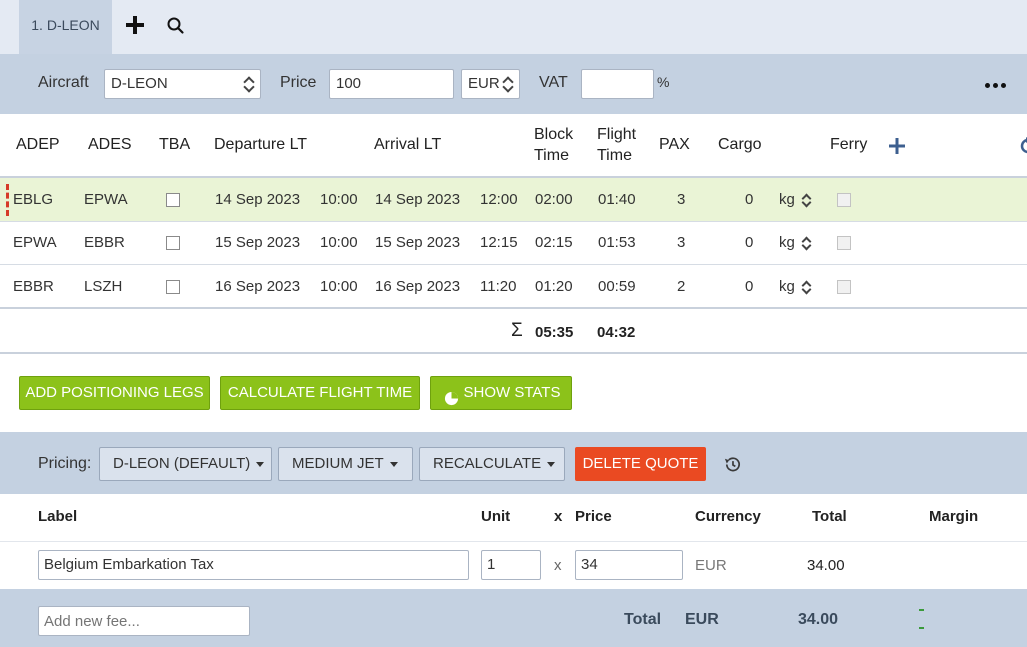 This screenshot has width=1027, height=647. Describe the element at coordinates (553, 82) in the screenshot. I see `vat-label: VAT` at that location.